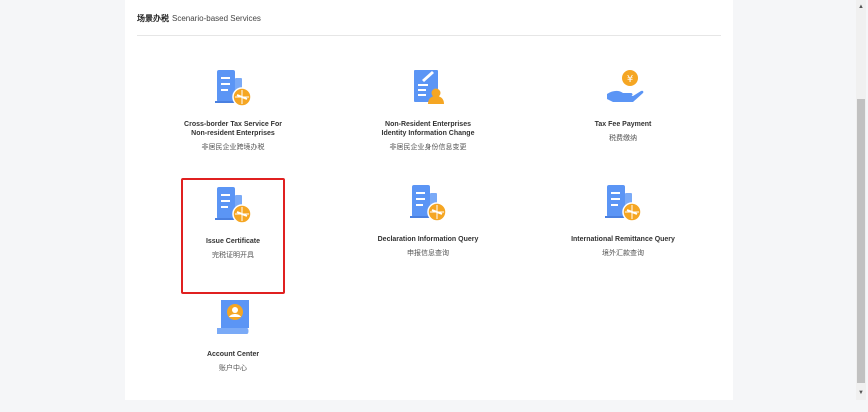 This screenshot has height=412, width=868. I want to click on service-tile: Declaration Information Query 申报信息查询, so click(428, 239).